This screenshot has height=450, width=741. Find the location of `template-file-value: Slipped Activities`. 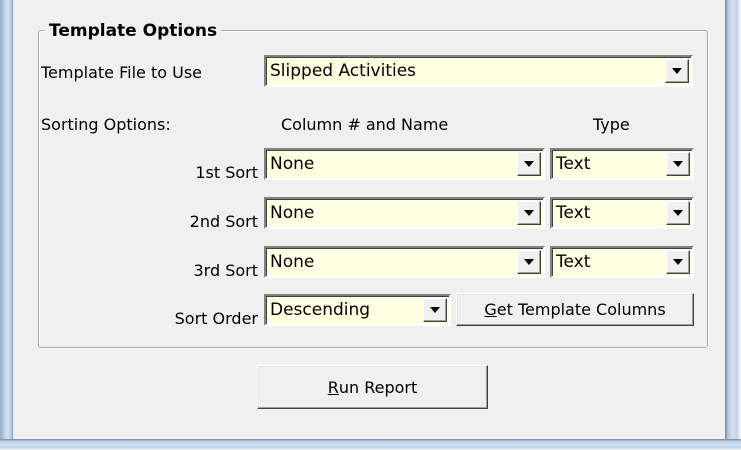

template-file-value: Slipped Activities is located at coordinates (343, 71).